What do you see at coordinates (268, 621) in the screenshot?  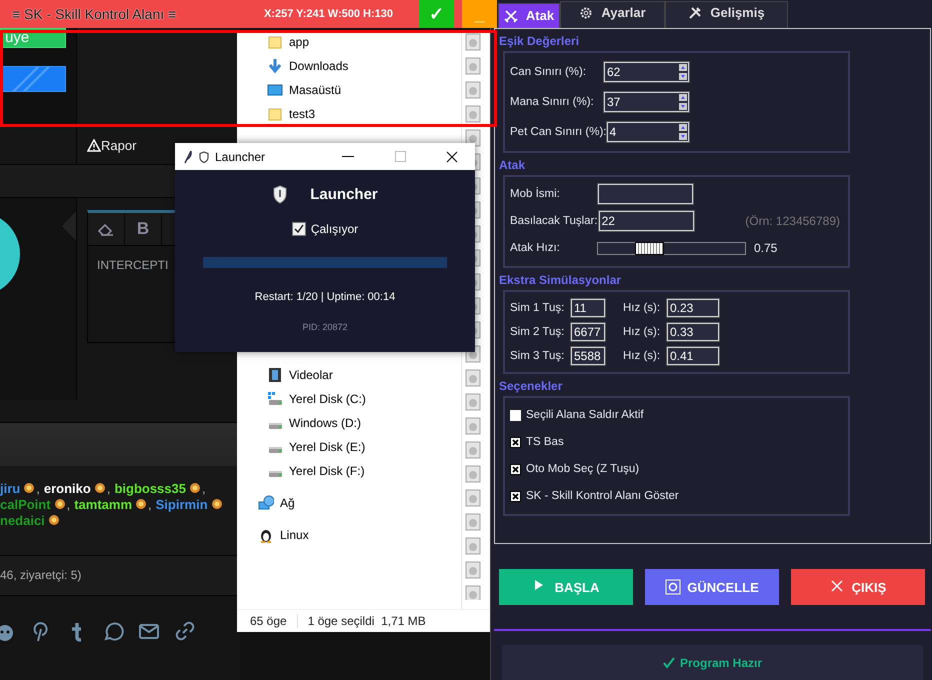 I see `item-count: 65 öge` at bounding box center [268, 621].